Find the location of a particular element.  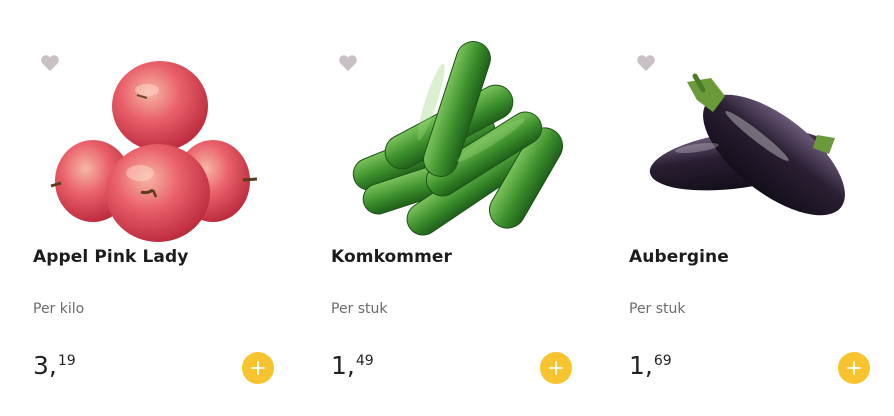

product-price: 1,49 is located at coordinates (352, 366).